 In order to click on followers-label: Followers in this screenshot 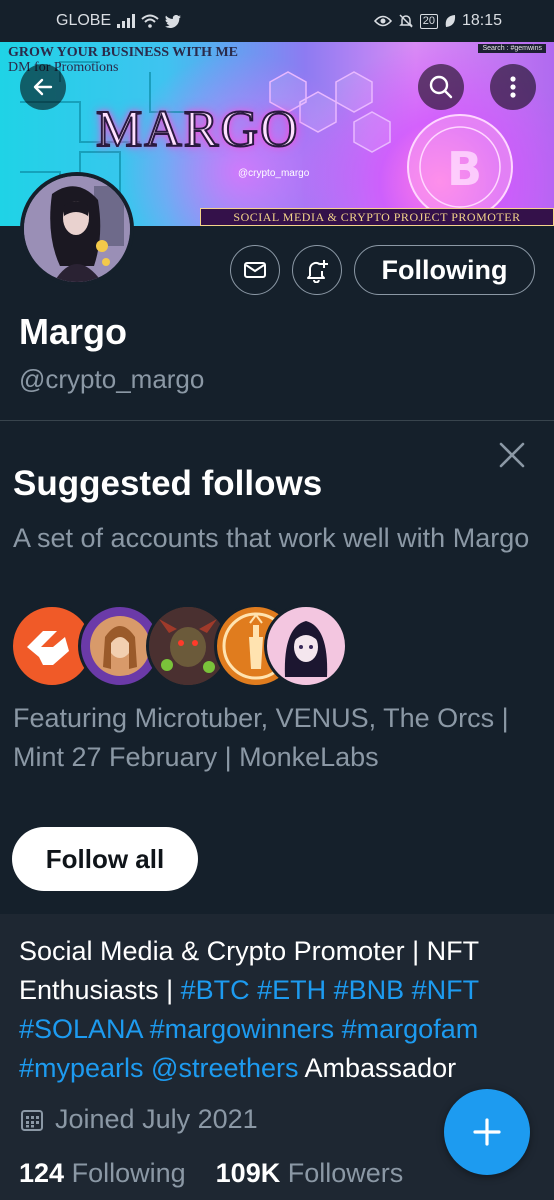, I will do `click(345, 1173)`.